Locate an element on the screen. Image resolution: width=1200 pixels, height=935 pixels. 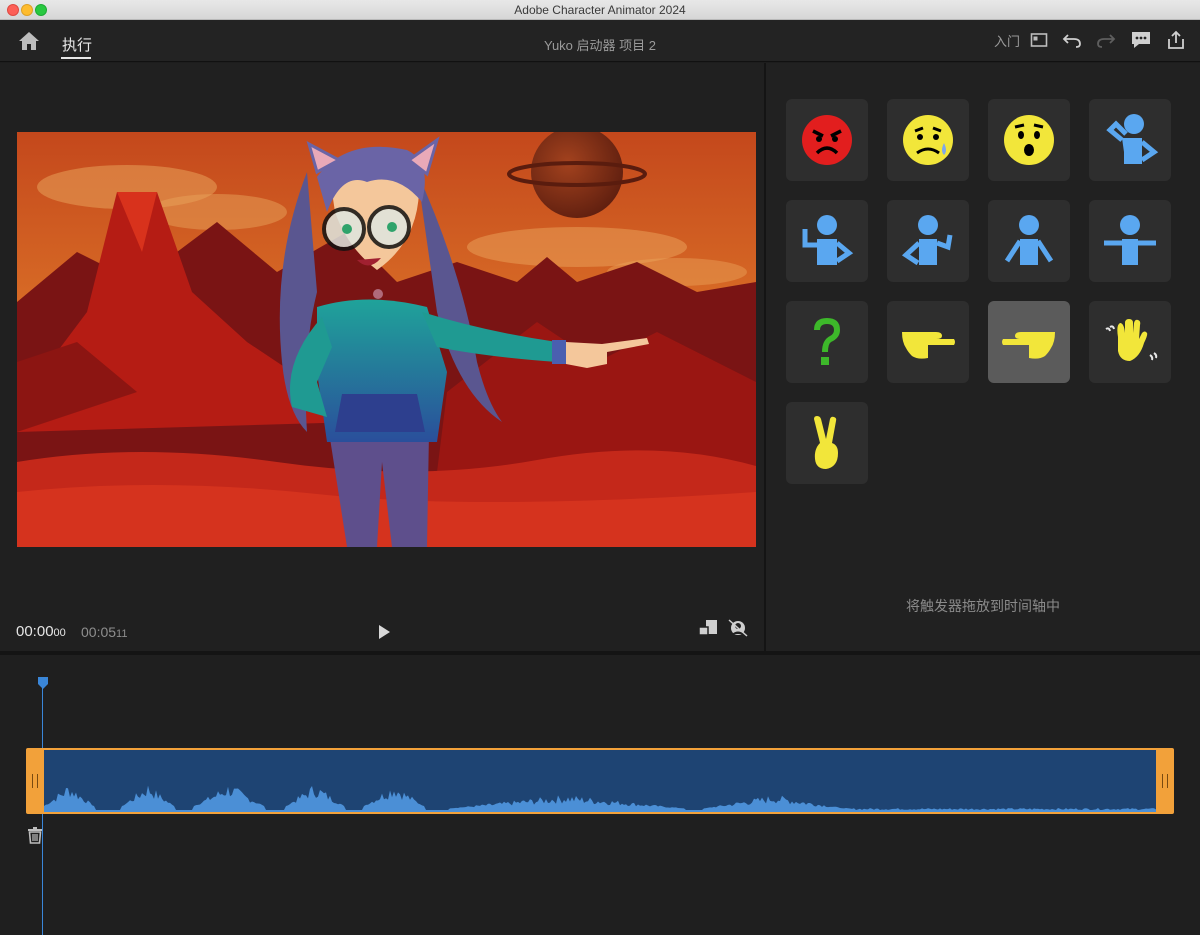
trigger-peace is located at coordinates (827, 443).